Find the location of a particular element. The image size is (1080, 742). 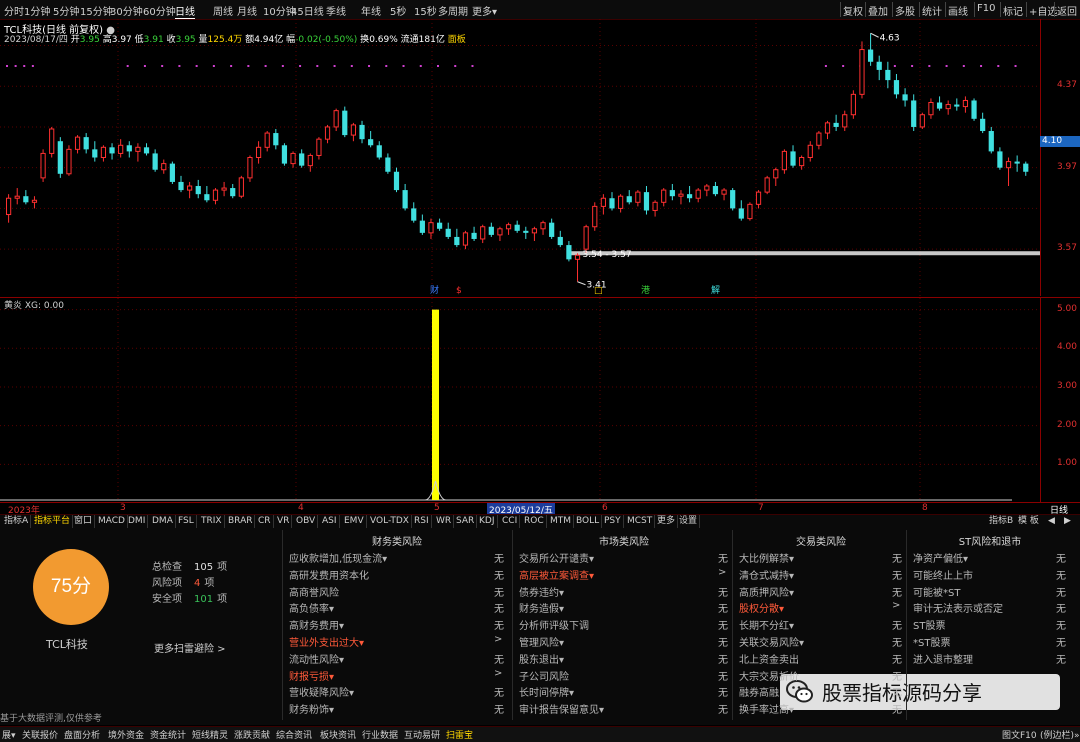

risk-item-3-1: 可能终止上市 is located at coordinates (943, 574).